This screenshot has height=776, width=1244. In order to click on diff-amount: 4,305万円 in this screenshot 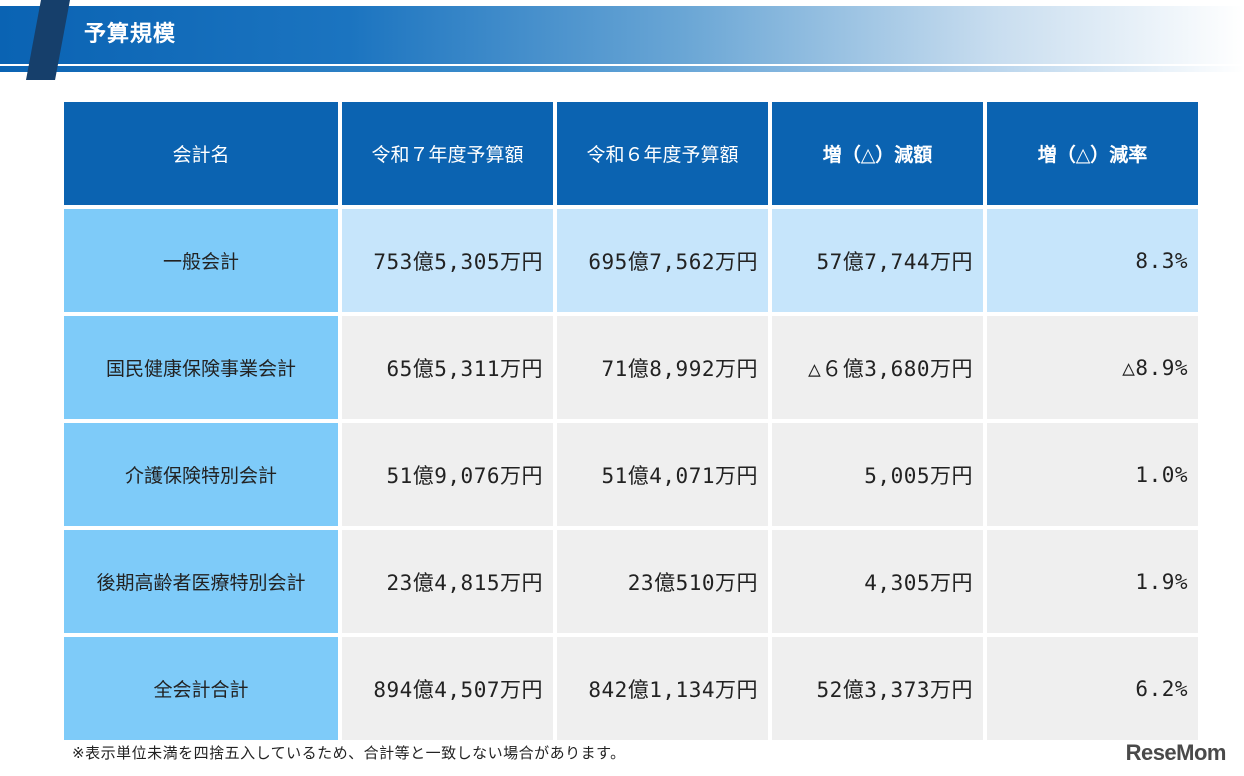, I will do `click(877, 581)`.